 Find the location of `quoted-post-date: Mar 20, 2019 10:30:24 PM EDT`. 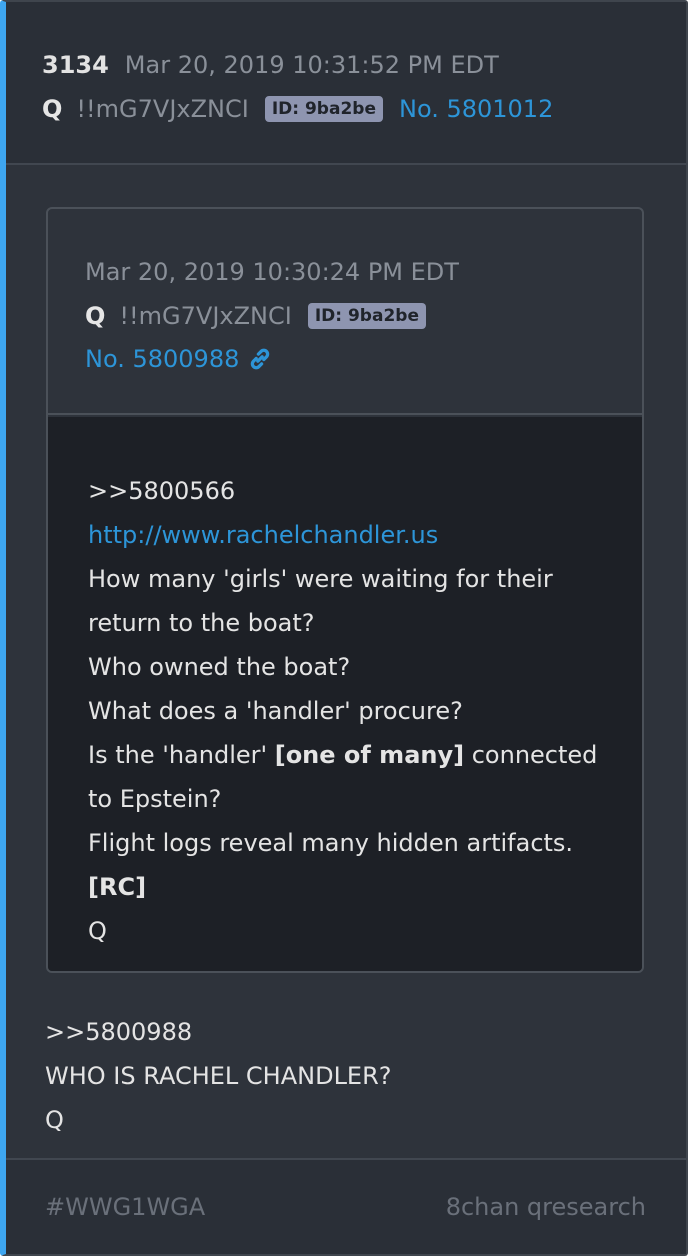

quoted-post-date: Mar 20, 2019 10:30:24 PM EDT is located at coordinates (272, 272).